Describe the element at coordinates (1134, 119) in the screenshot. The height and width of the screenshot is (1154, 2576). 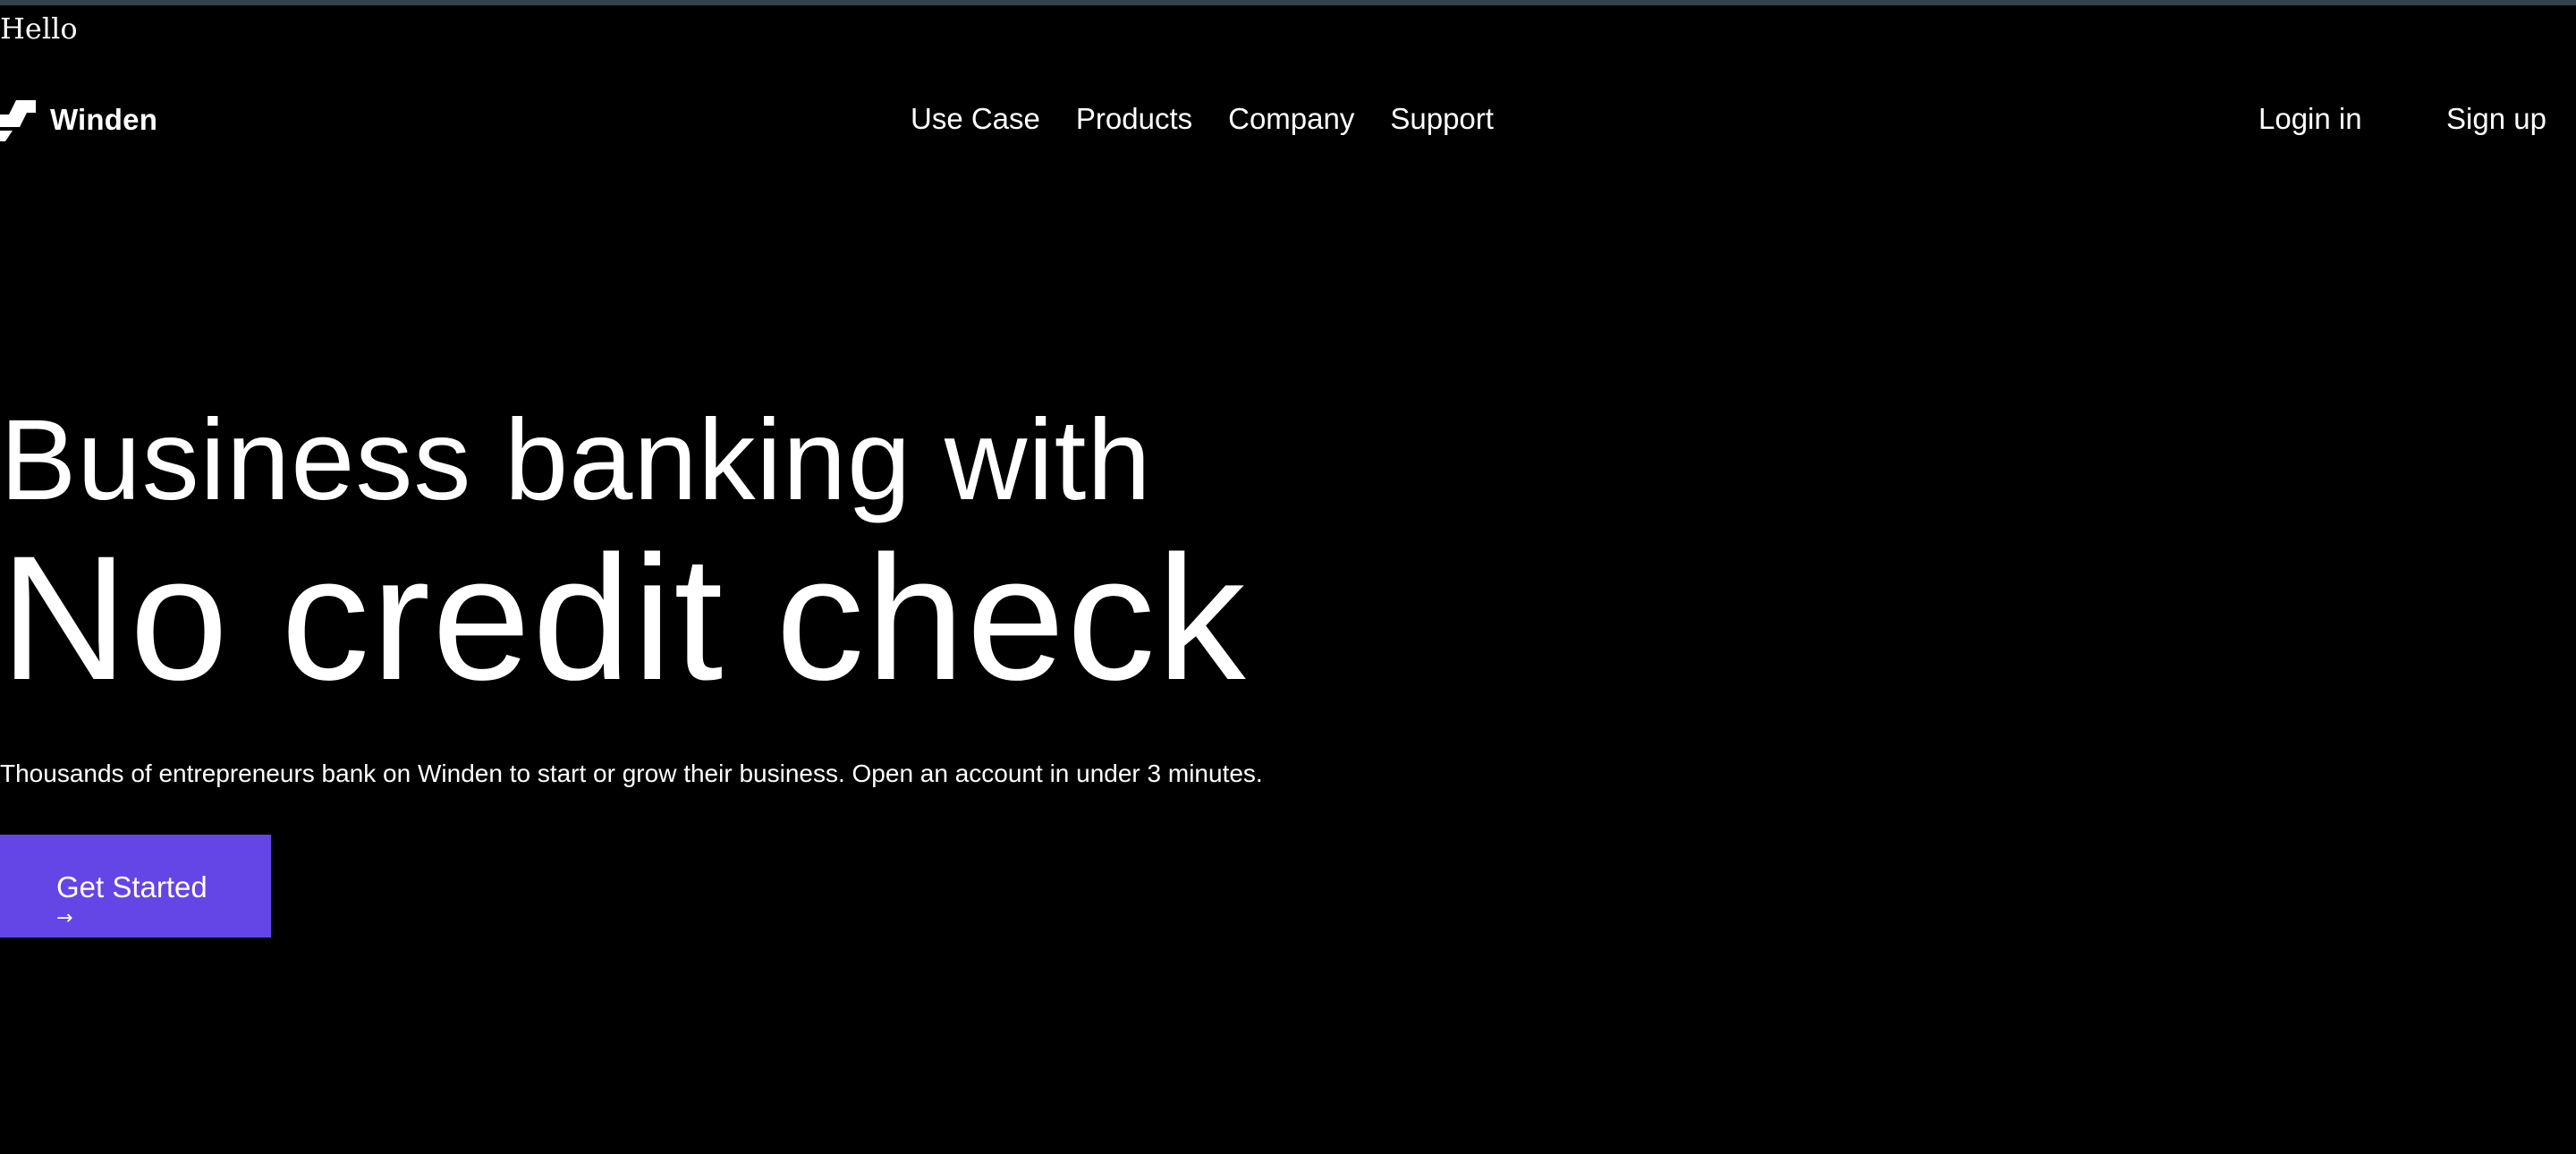
I see `nav-item-products: Products` at that location.